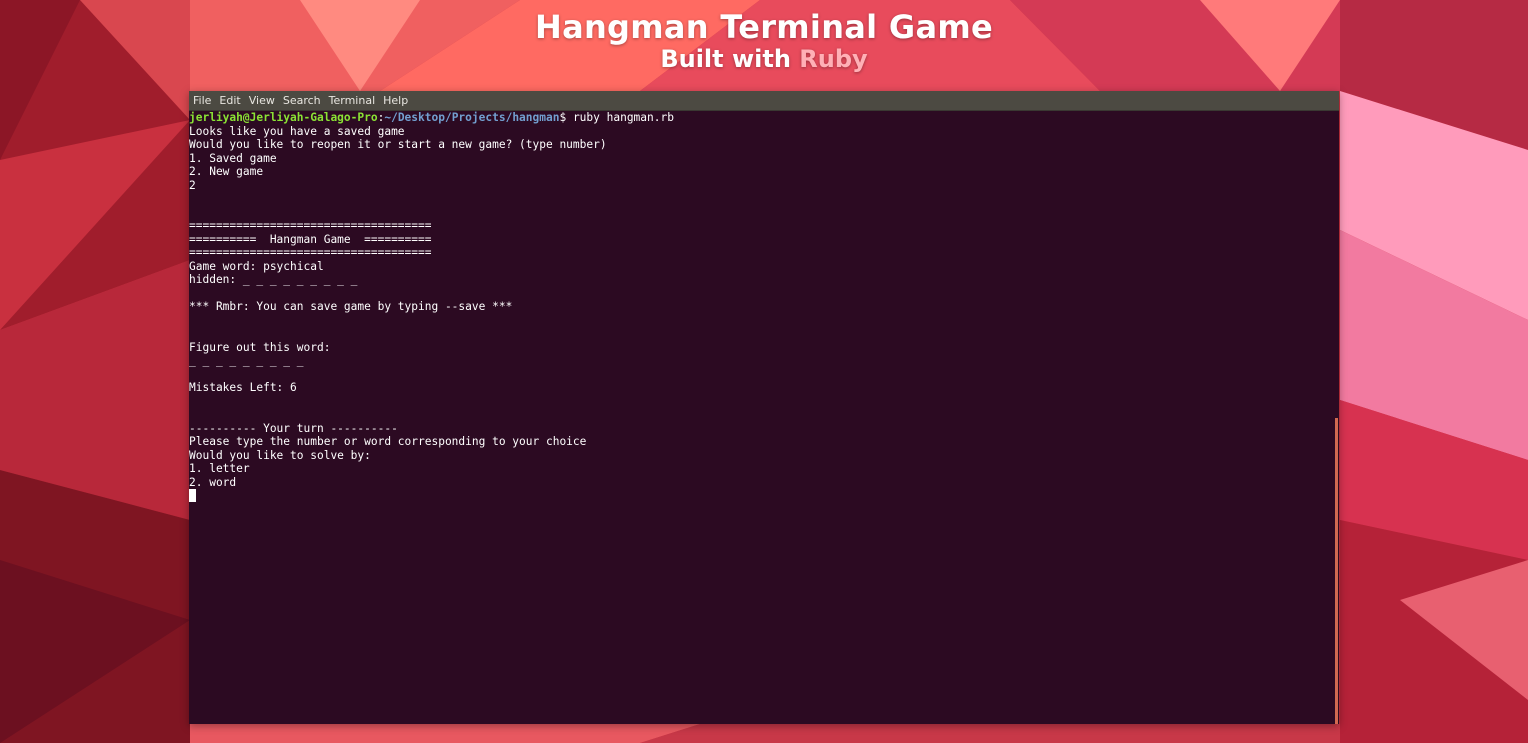 The width and height of the screenshot is (1528, 743). Describe the element at coordinates (260, 347) in the screenshot. I see `terminal-line: Figure out this word:` at that location.